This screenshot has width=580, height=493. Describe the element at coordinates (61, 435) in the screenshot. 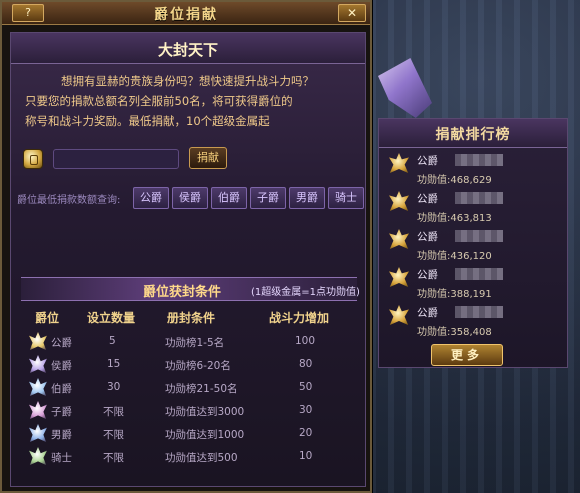

I see `rank-name: 男爵` at that location.